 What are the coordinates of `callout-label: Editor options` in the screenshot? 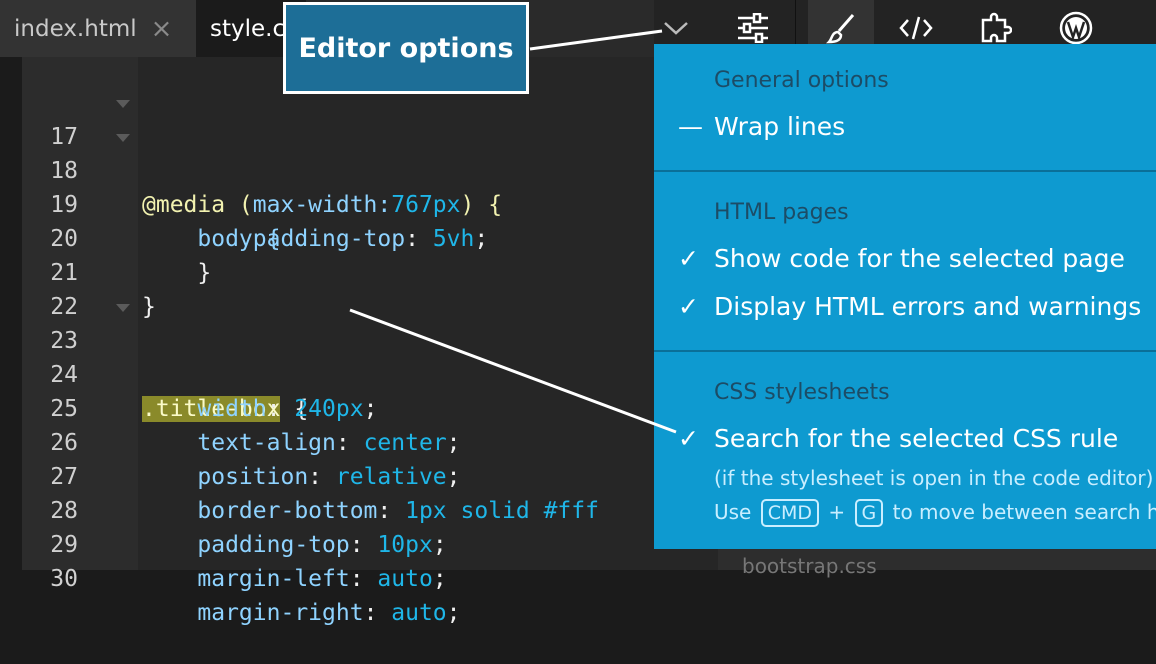 It's located at (406, 48).